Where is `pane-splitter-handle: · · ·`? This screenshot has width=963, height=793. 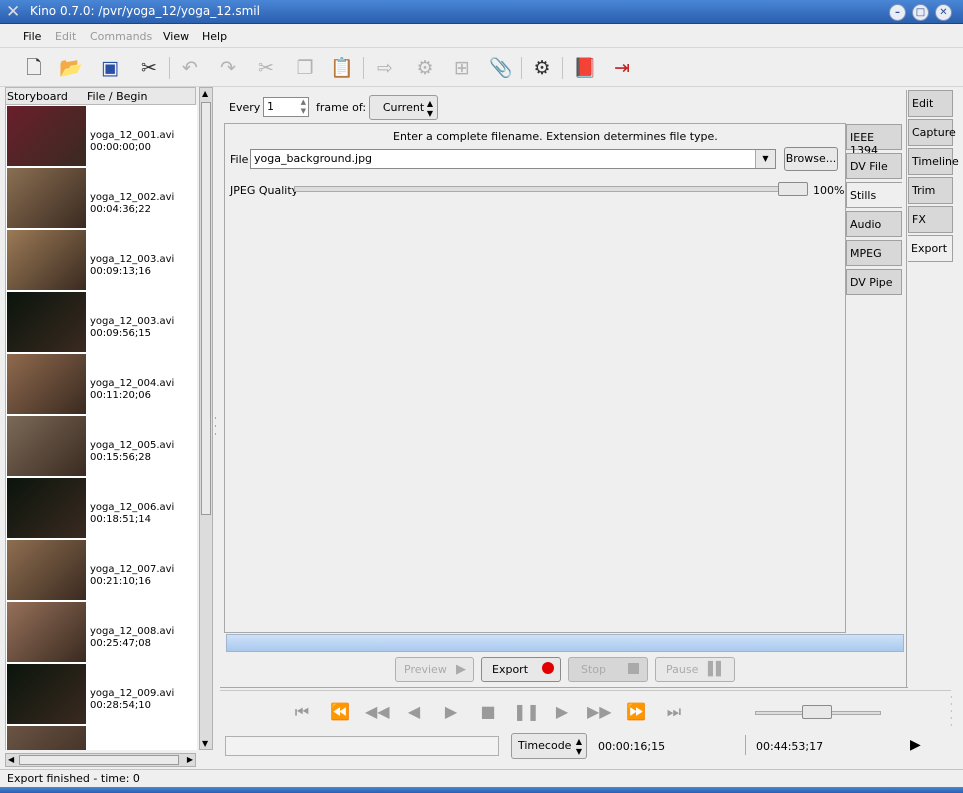 pane-splitter-handle: · · · is located at coordinates (215, 427).